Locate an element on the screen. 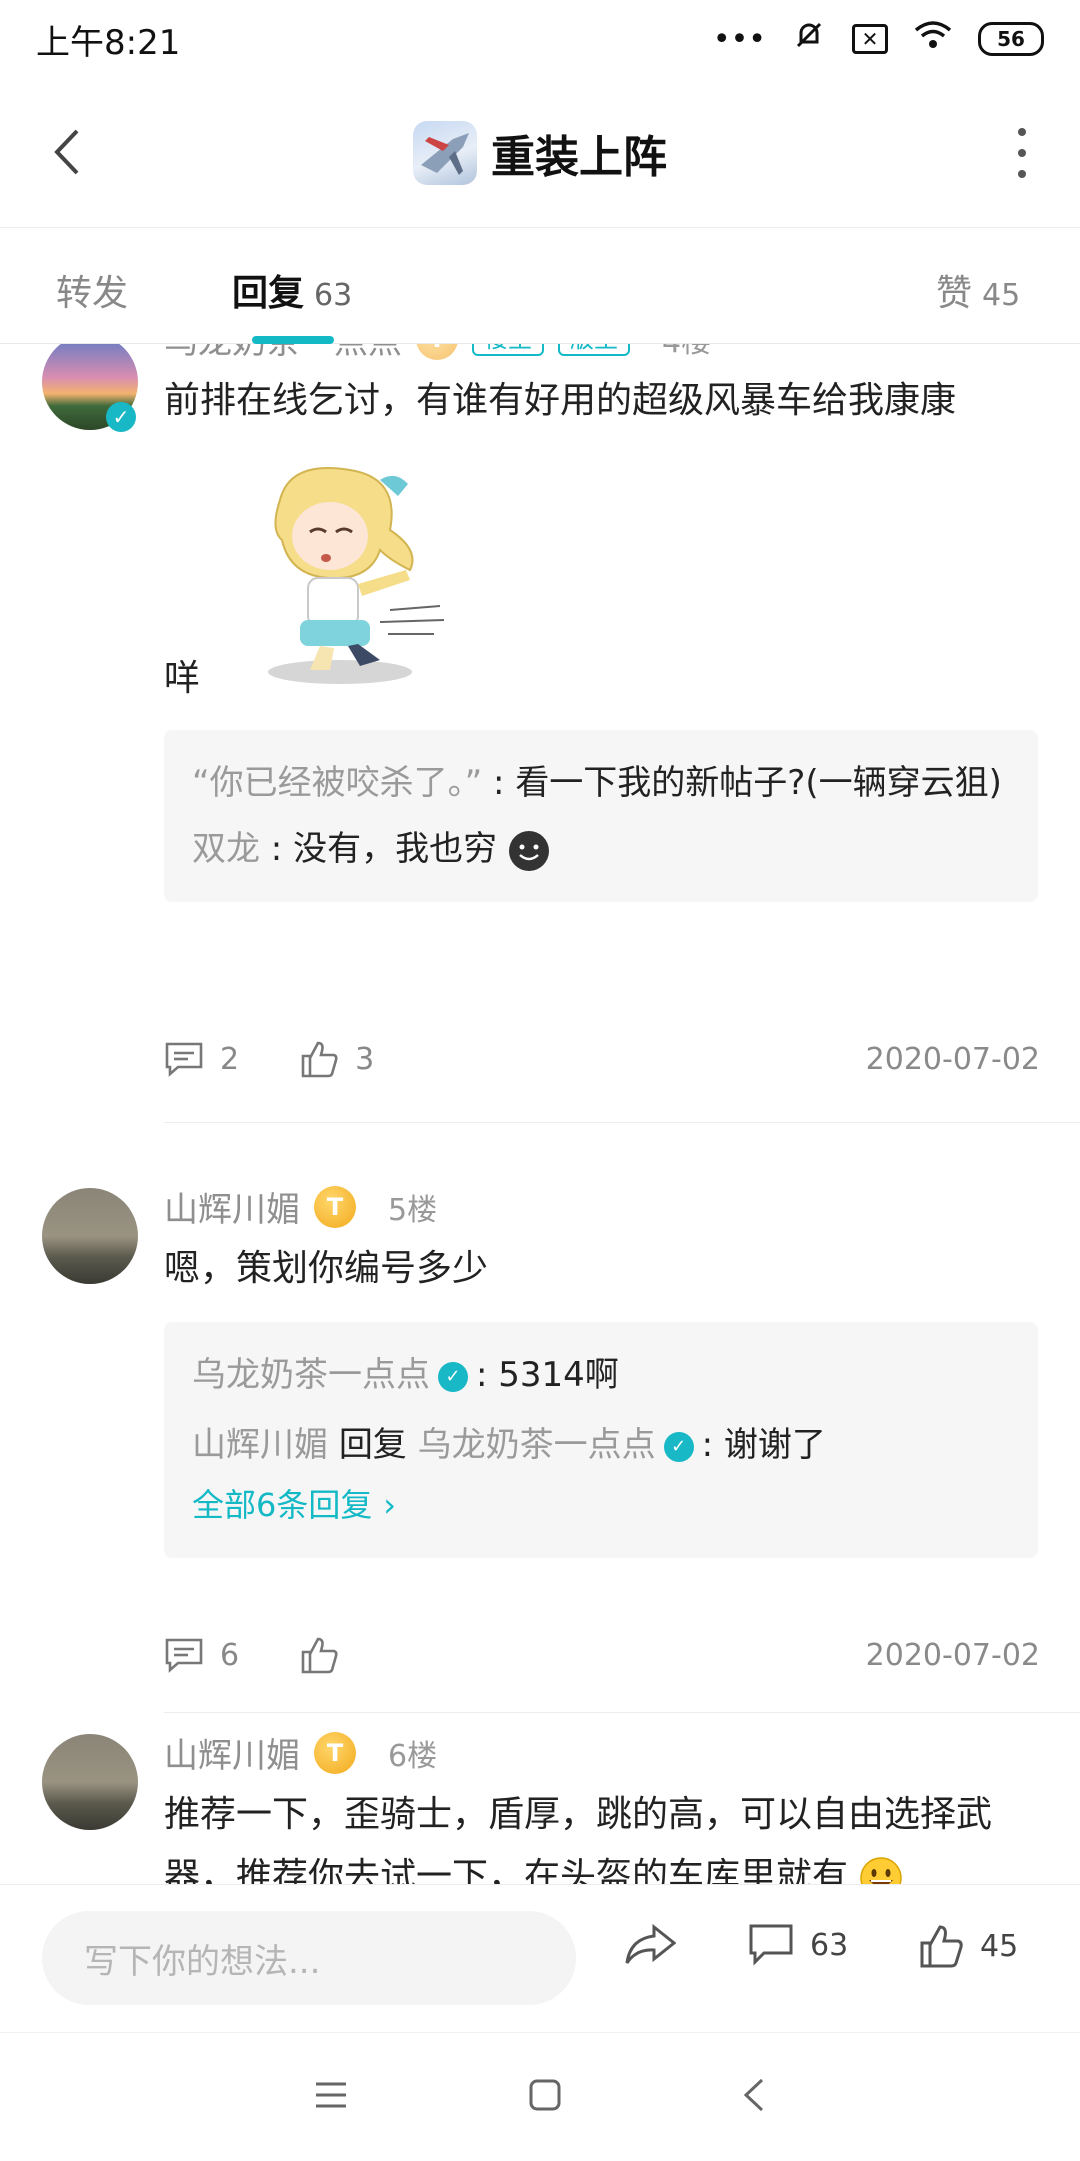 The height and width of the screenshot is (2161, 1080). page-title: 重装上阵 is located at coordinates (579, 157).